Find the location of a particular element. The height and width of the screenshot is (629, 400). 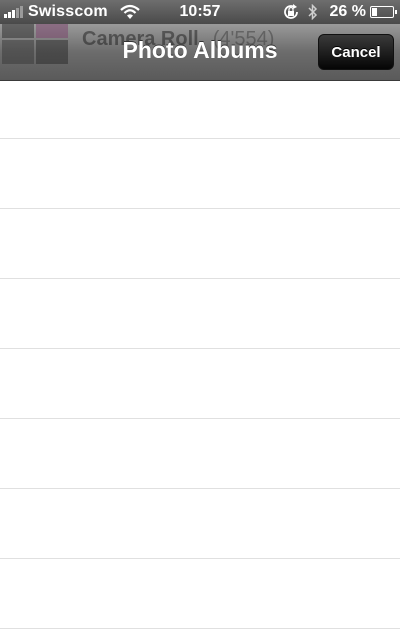

rotation-lock-icon is located at coordinates (290, 11).